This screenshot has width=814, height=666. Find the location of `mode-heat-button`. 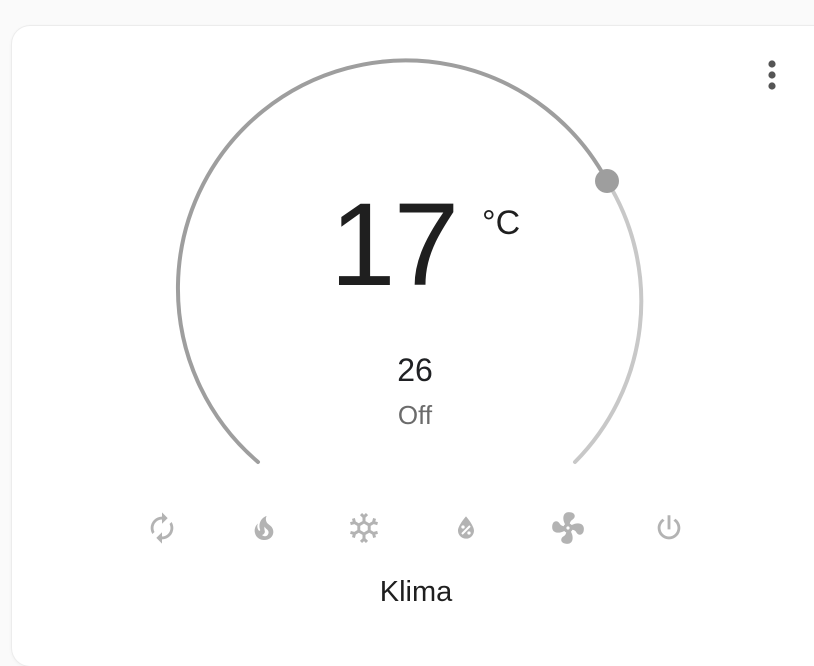

mode-heat-button is located at coordinates (264, 528).